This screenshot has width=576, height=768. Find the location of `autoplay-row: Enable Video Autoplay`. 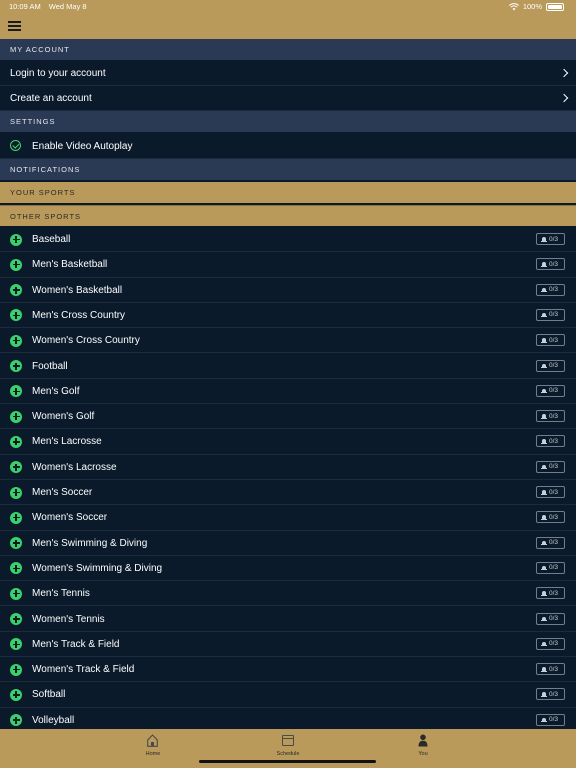

autoplay-row: Enable Video Autoplay is located at coordinates (288, 145).